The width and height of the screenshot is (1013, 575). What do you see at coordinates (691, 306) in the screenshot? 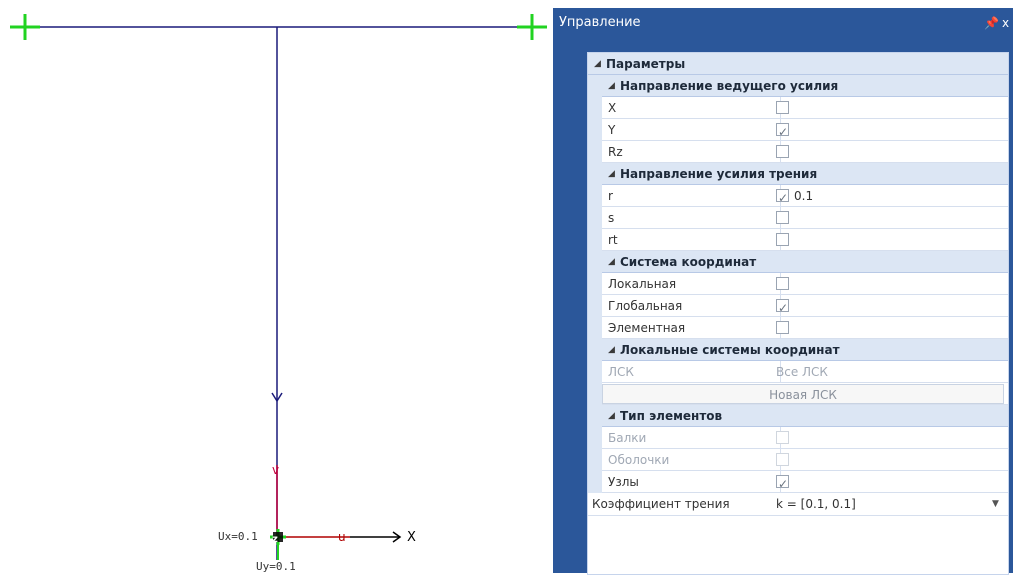
I see `property-label: Глобальная` at bounding box center [691, 306].